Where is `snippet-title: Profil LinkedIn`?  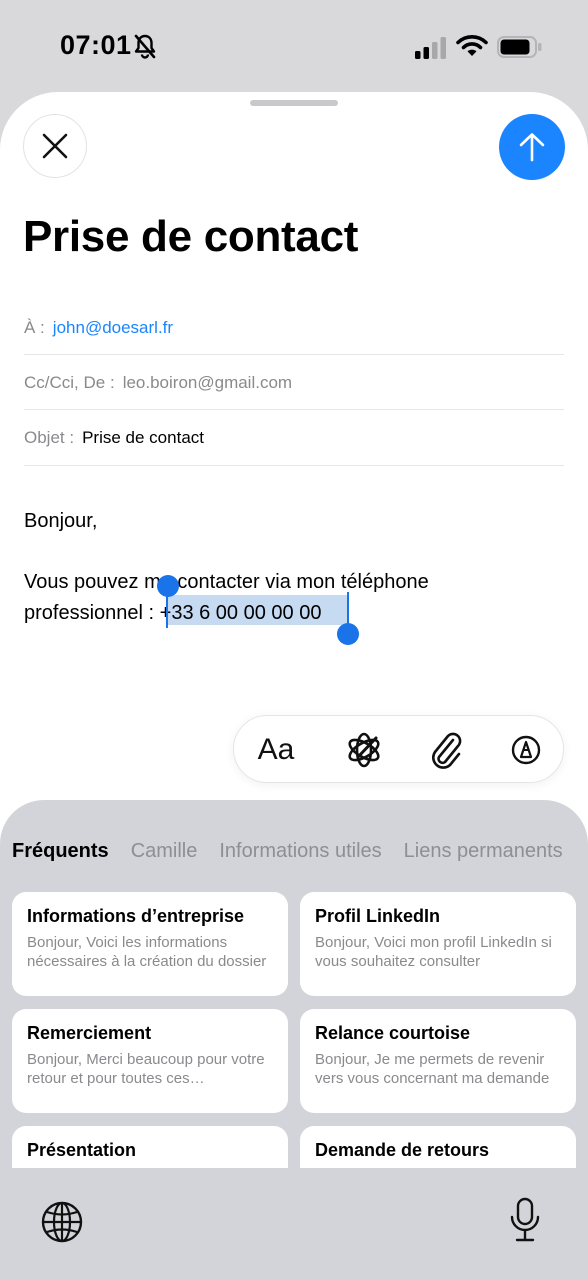 snippet-title: Profil LinkedIn is located at coordinates (378, 916).